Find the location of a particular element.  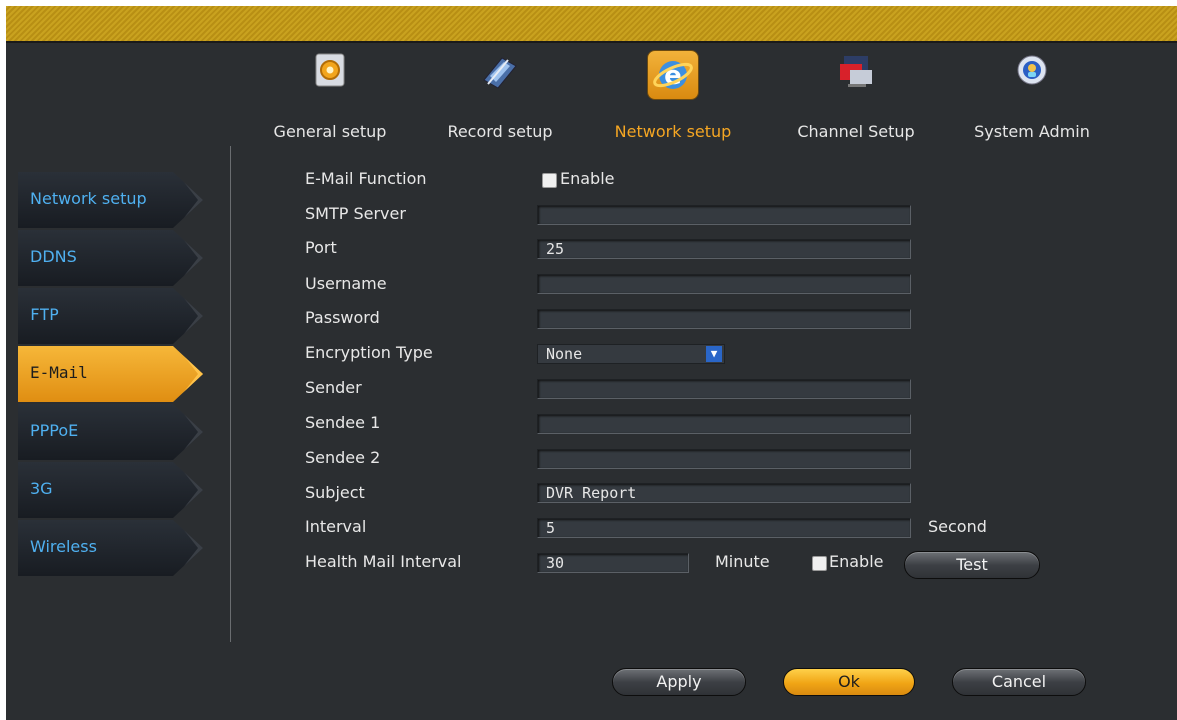

vertical-divider is located at coordinates (230, 394).